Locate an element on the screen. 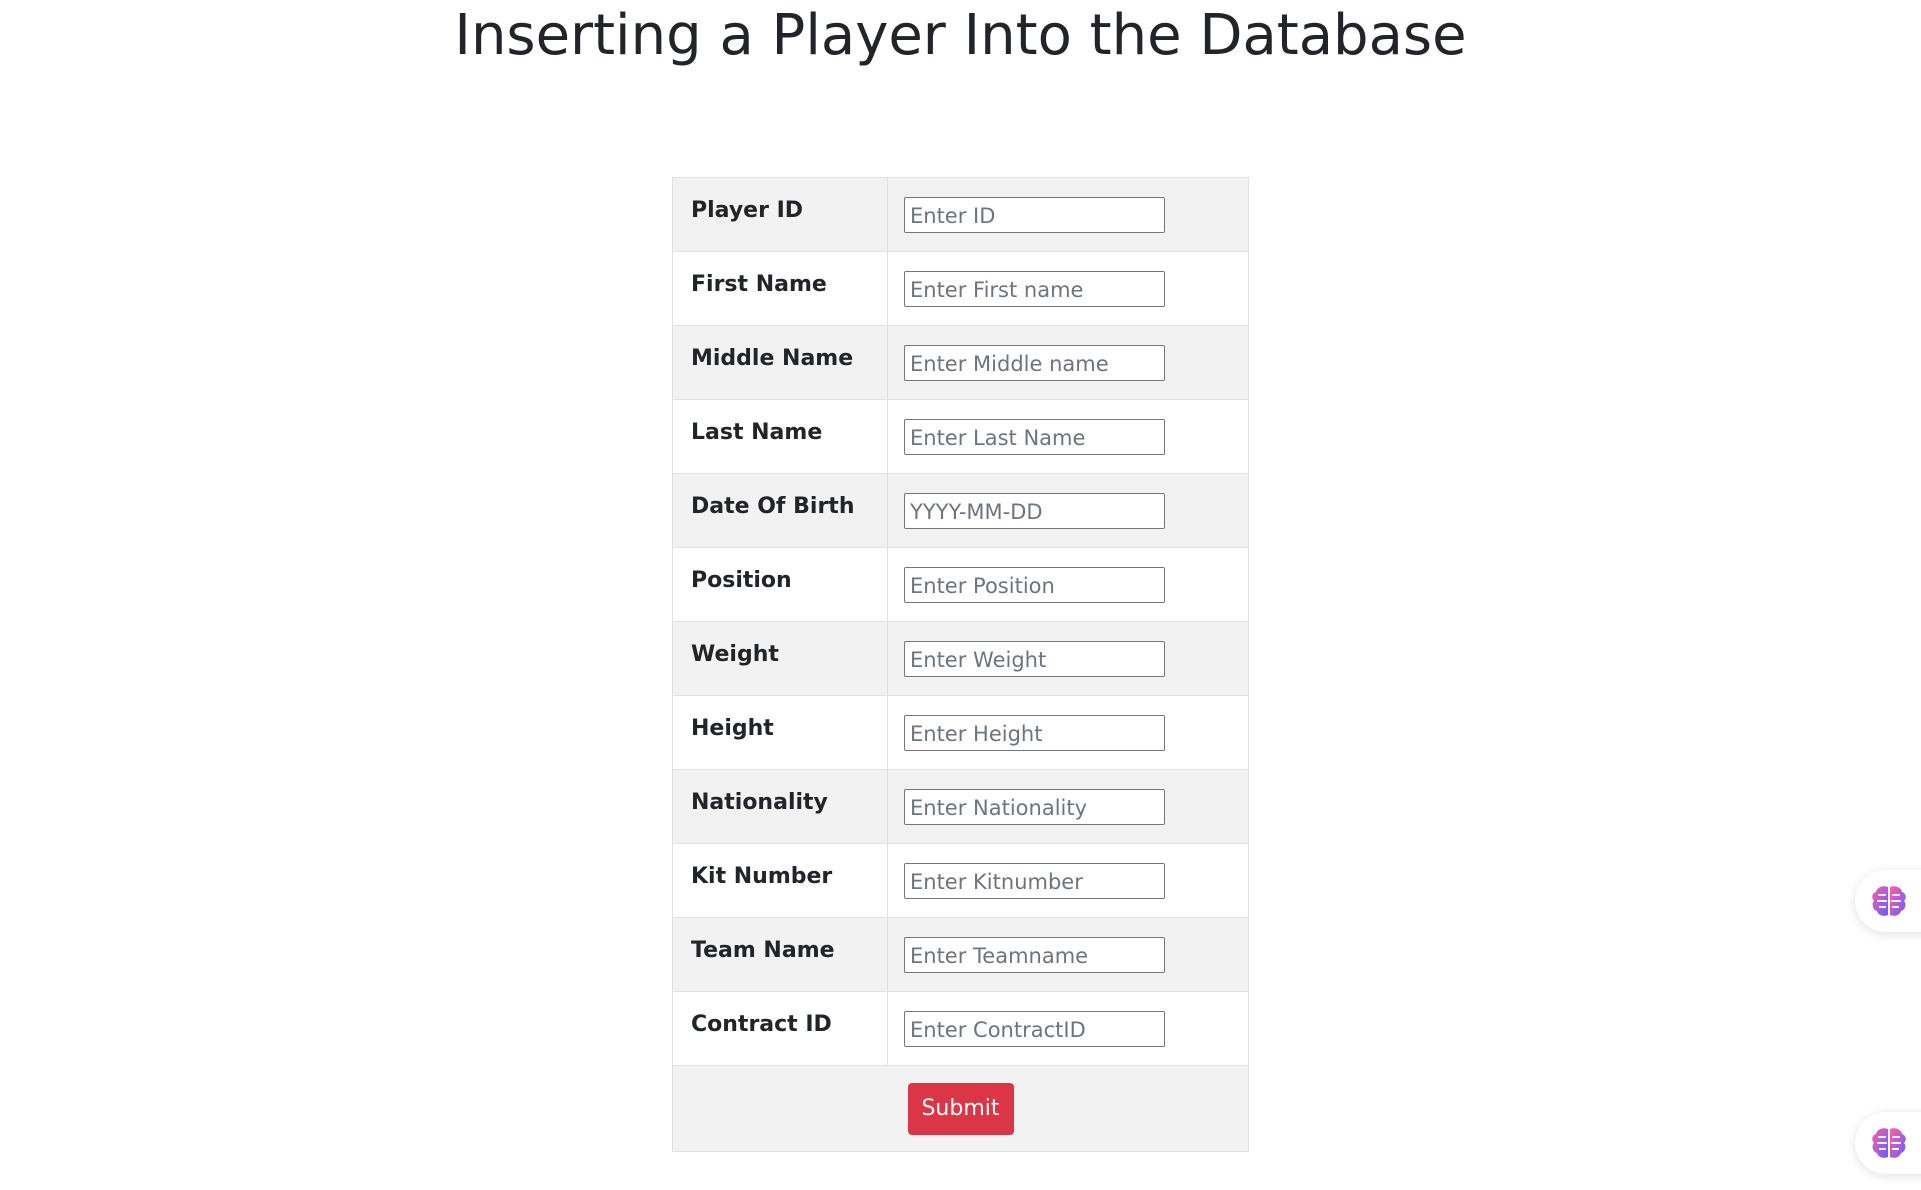 This screenshot has width=1921, height=1190. form-row-last-name: Last Name is located at coordinates (960, 436).